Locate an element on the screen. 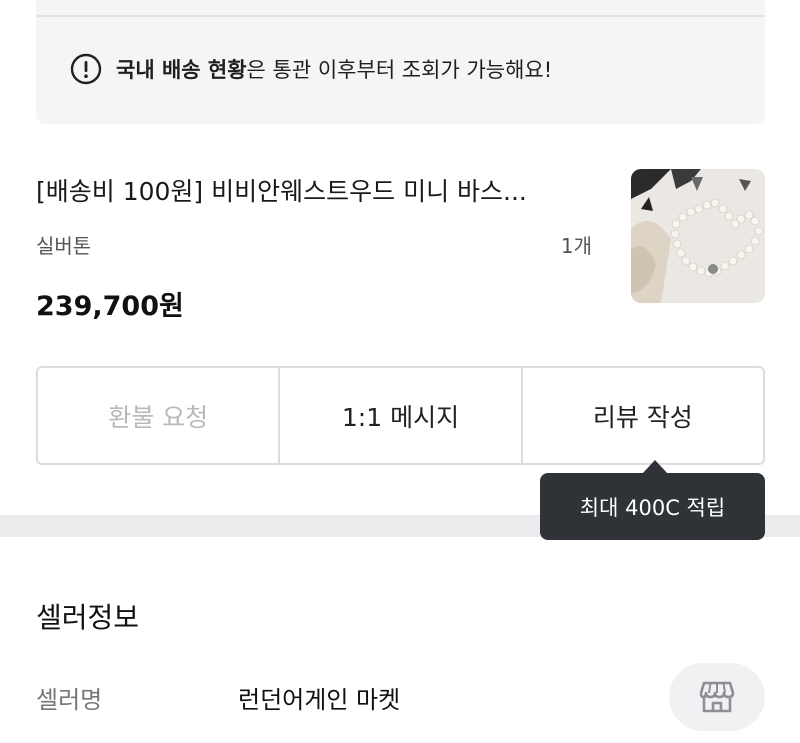  notice-text: 은 통관 이후부터 조회가 가능해요! is located at coordinates (399, 70).